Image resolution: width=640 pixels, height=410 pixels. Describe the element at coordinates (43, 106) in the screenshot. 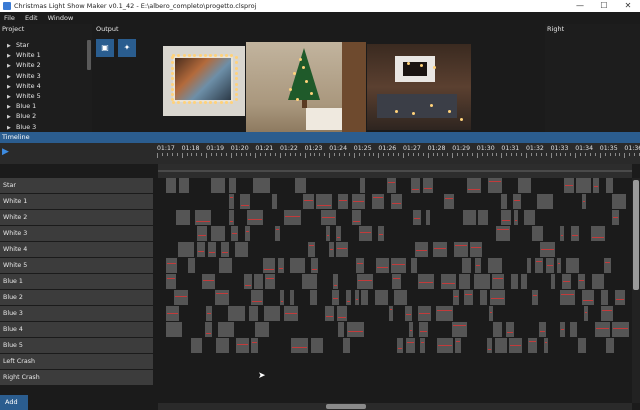

I see `project-item: ▶ Blue 1` at that location.